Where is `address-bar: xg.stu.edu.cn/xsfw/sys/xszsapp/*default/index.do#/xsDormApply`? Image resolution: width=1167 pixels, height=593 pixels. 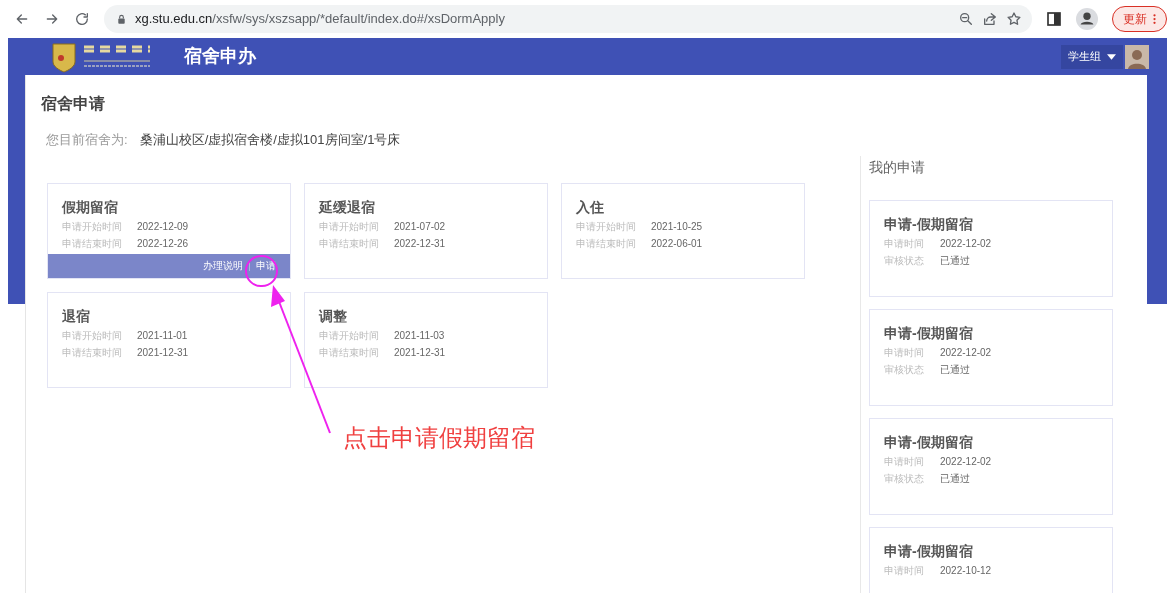 address-bar: xg.stu.edu.cn/xsfw/sys/xszsapp/*default/index.do#/xsDormApply is located at coordinates (568, 19).